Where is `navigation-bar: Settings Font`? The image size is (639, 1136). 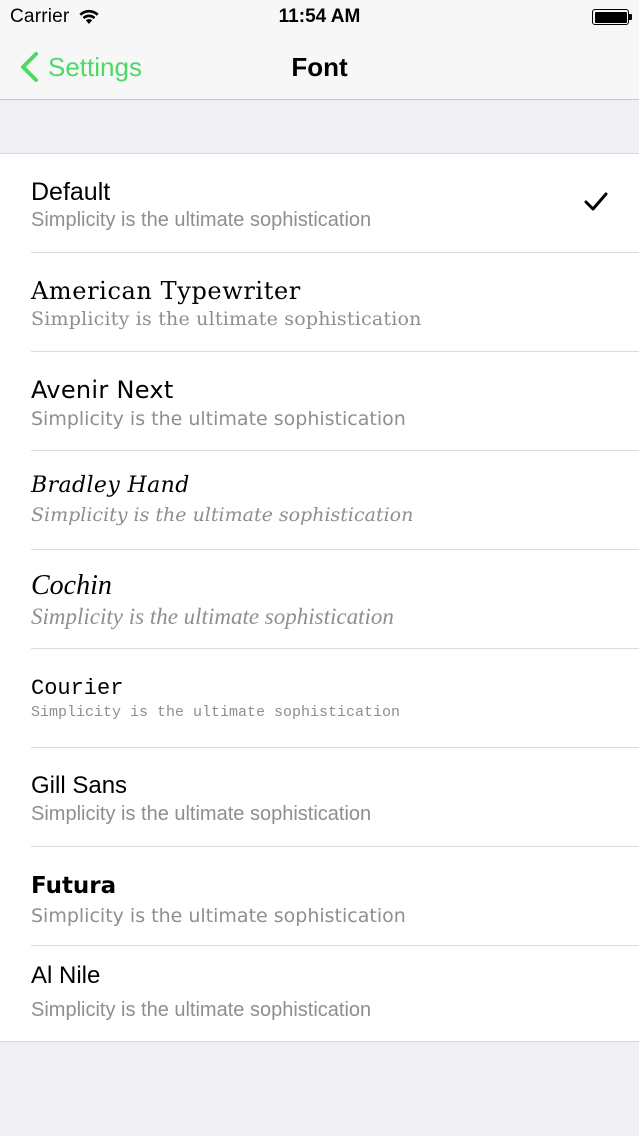 navigation-bar: Settings Font is located at coordinates (319, 67).